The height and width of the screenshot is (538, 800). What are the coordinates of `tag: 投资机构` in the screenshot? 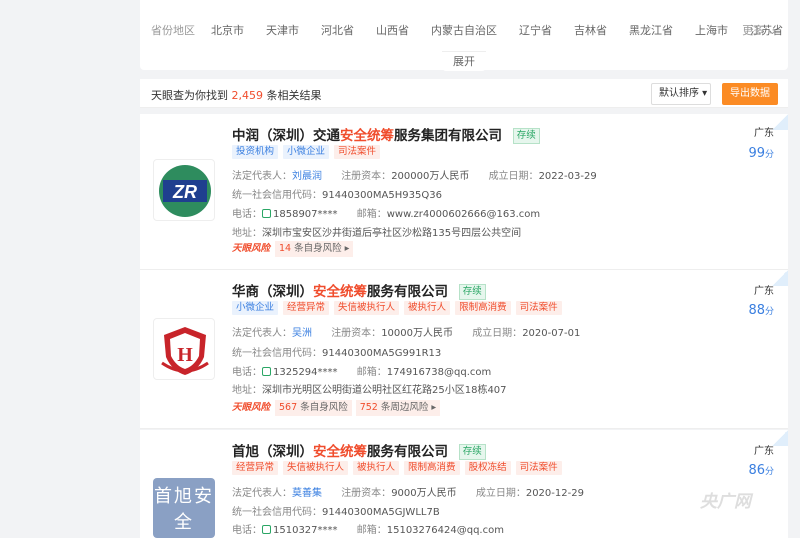 It's located at (255, 152).